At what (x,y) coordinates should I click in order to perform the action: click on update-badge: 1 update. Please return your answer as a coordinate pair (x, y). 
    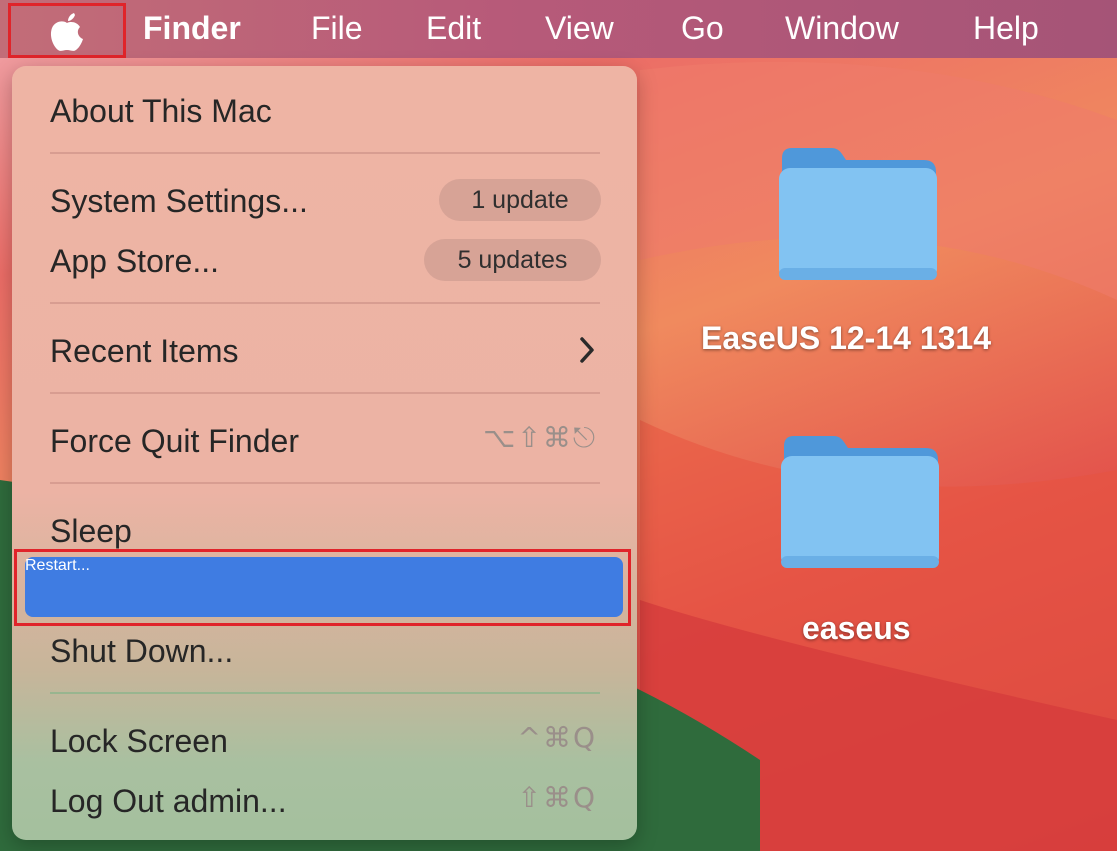
    Looking at the image, I should click on (520, 200).